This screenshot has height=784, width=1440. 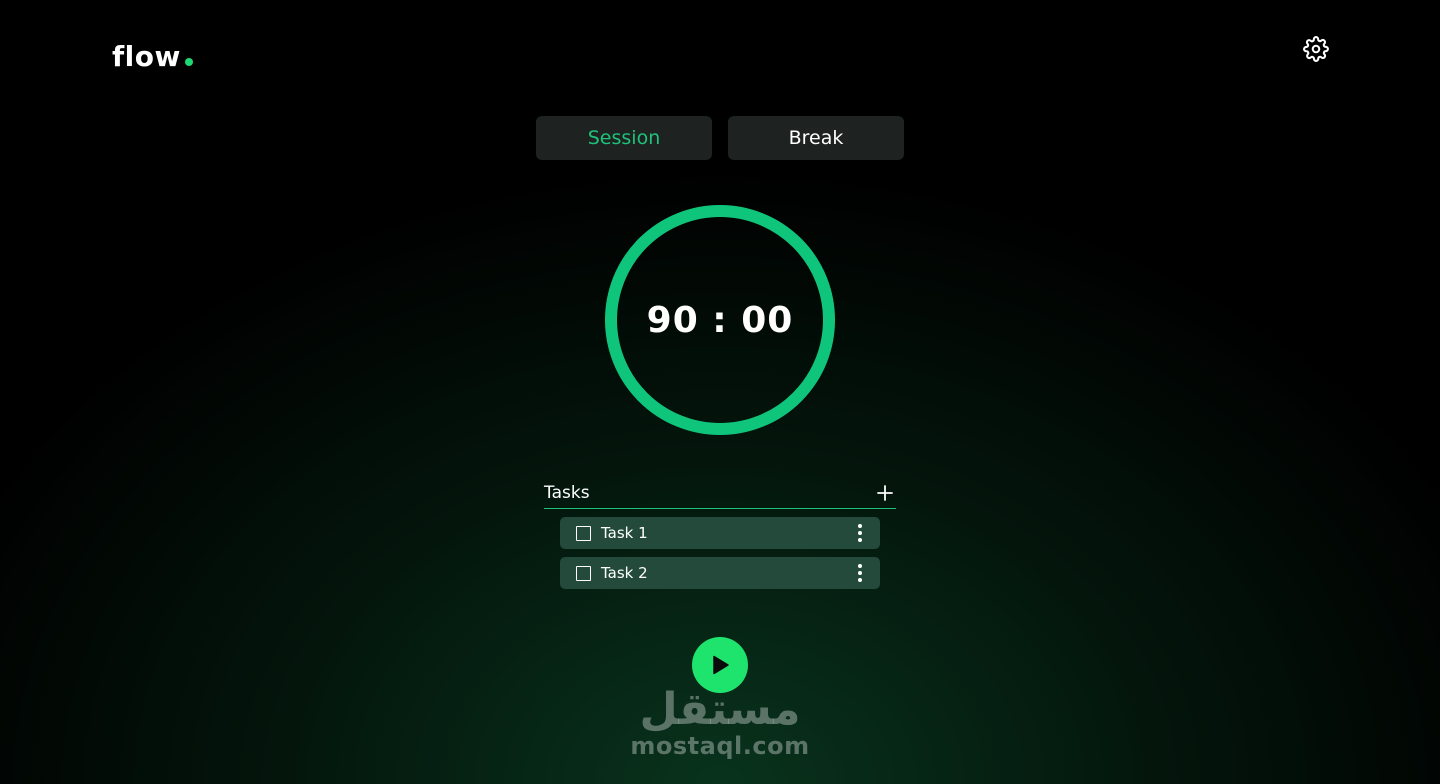 I want to click on logo-text: flow, so click(x=146, y=56).